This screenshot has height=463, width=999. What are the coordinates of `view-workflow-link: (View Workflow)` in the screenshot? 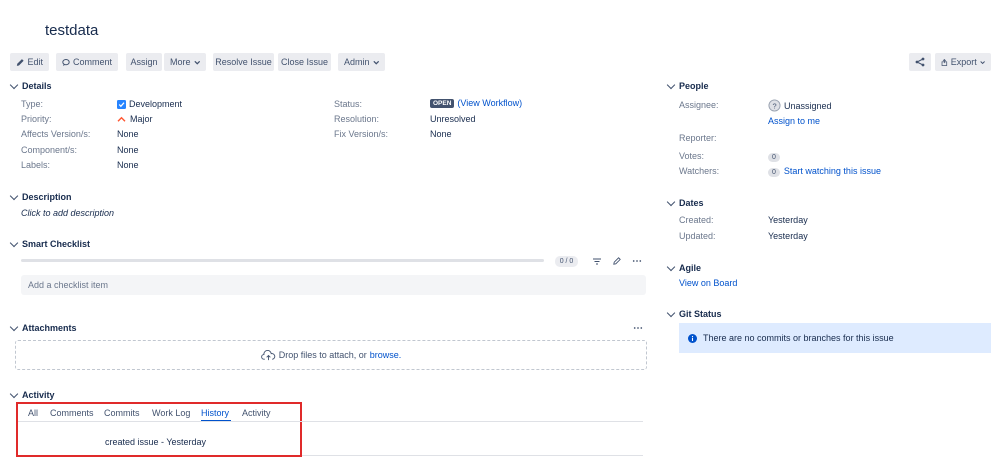 It's located at (489, 103).